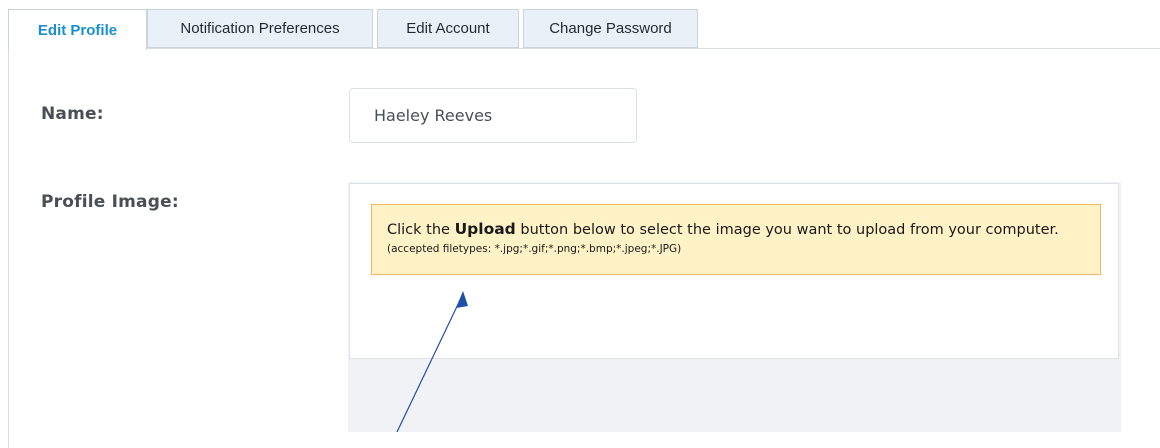  I want to click on tab-change-password: Change Password, so click(610, 28).